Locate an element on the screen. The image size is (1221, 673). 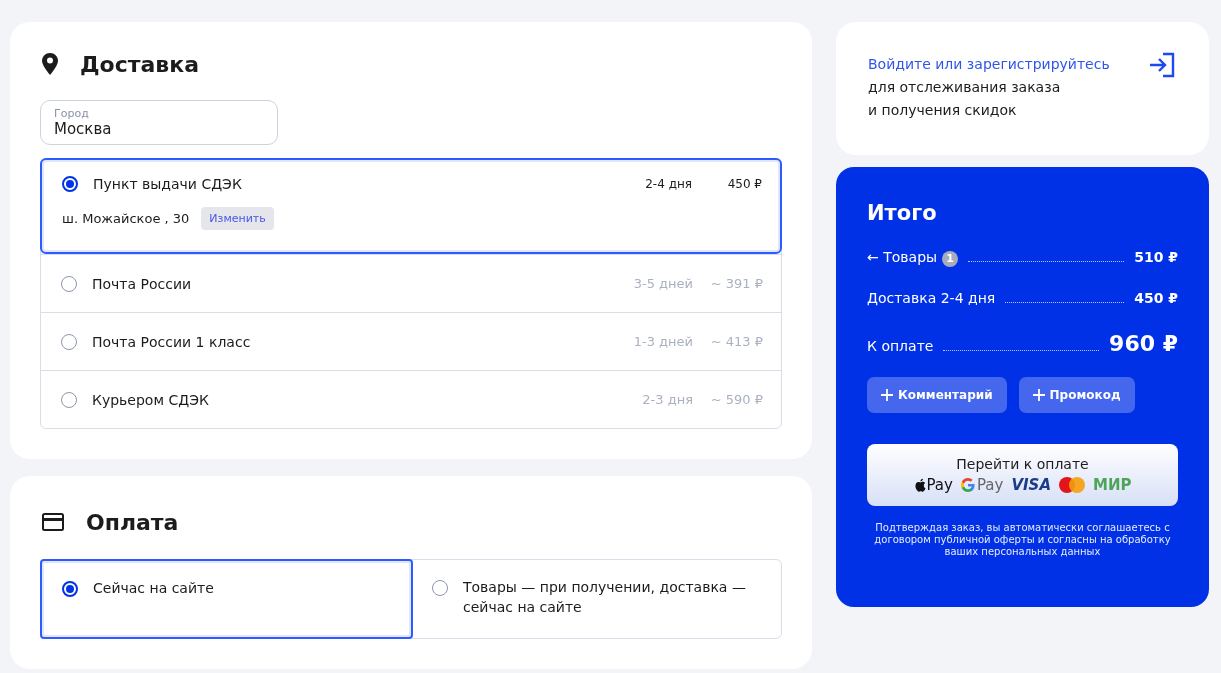
delivery-option: Почта России 1 класс 1-3 дней ~ 413 ₽ is located at coordinates (411, 341).